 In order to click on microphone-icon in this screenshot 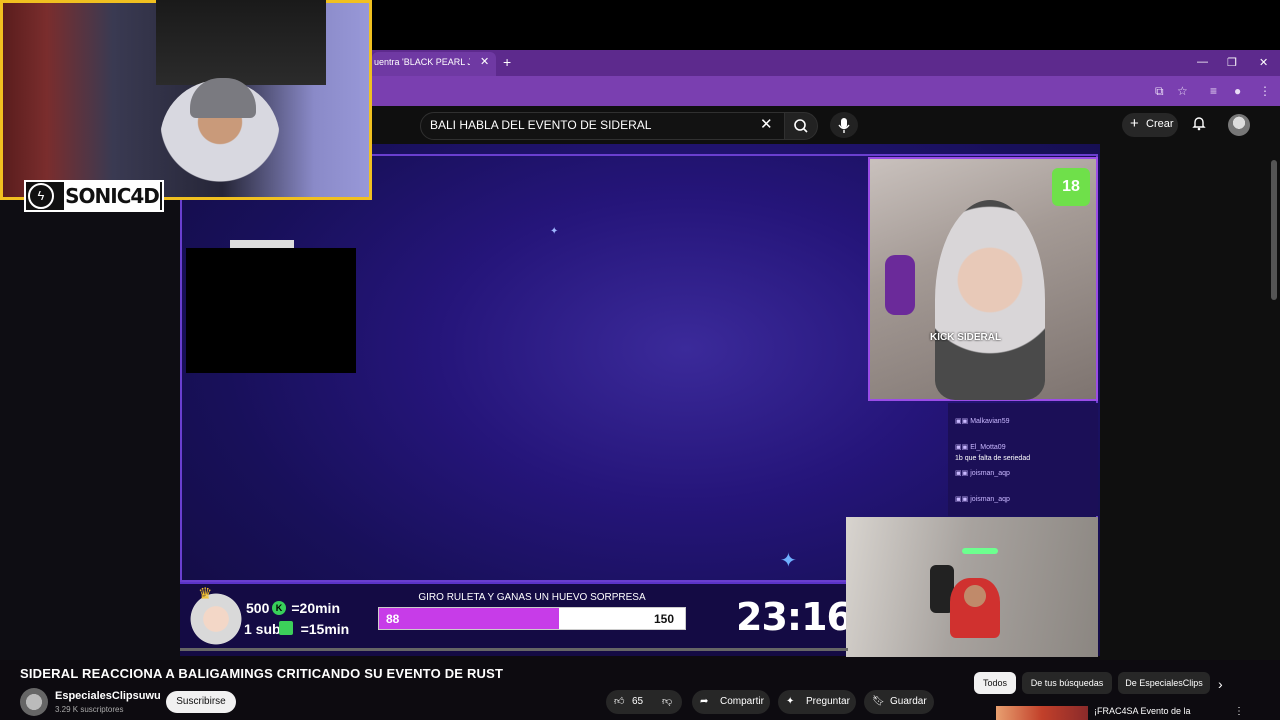, I will do `click(844, 125)`.